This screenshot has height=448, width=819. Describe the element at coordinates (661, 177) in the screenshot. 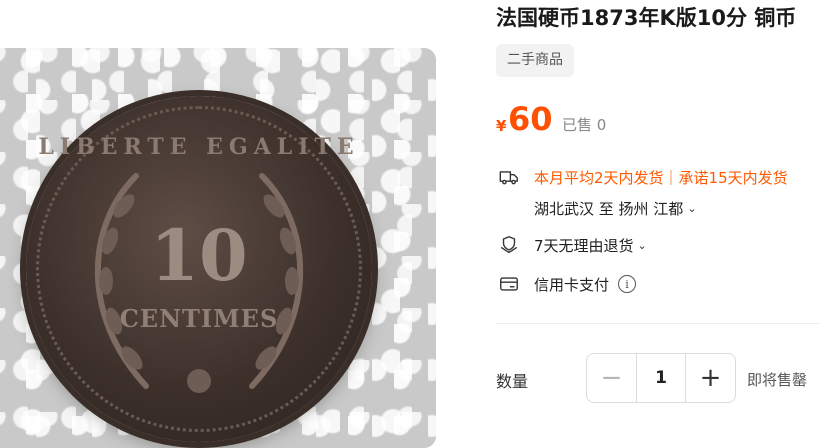

I see `shipping-promise: 本月平均2天内发货｜承诺15天内发货` at that location.